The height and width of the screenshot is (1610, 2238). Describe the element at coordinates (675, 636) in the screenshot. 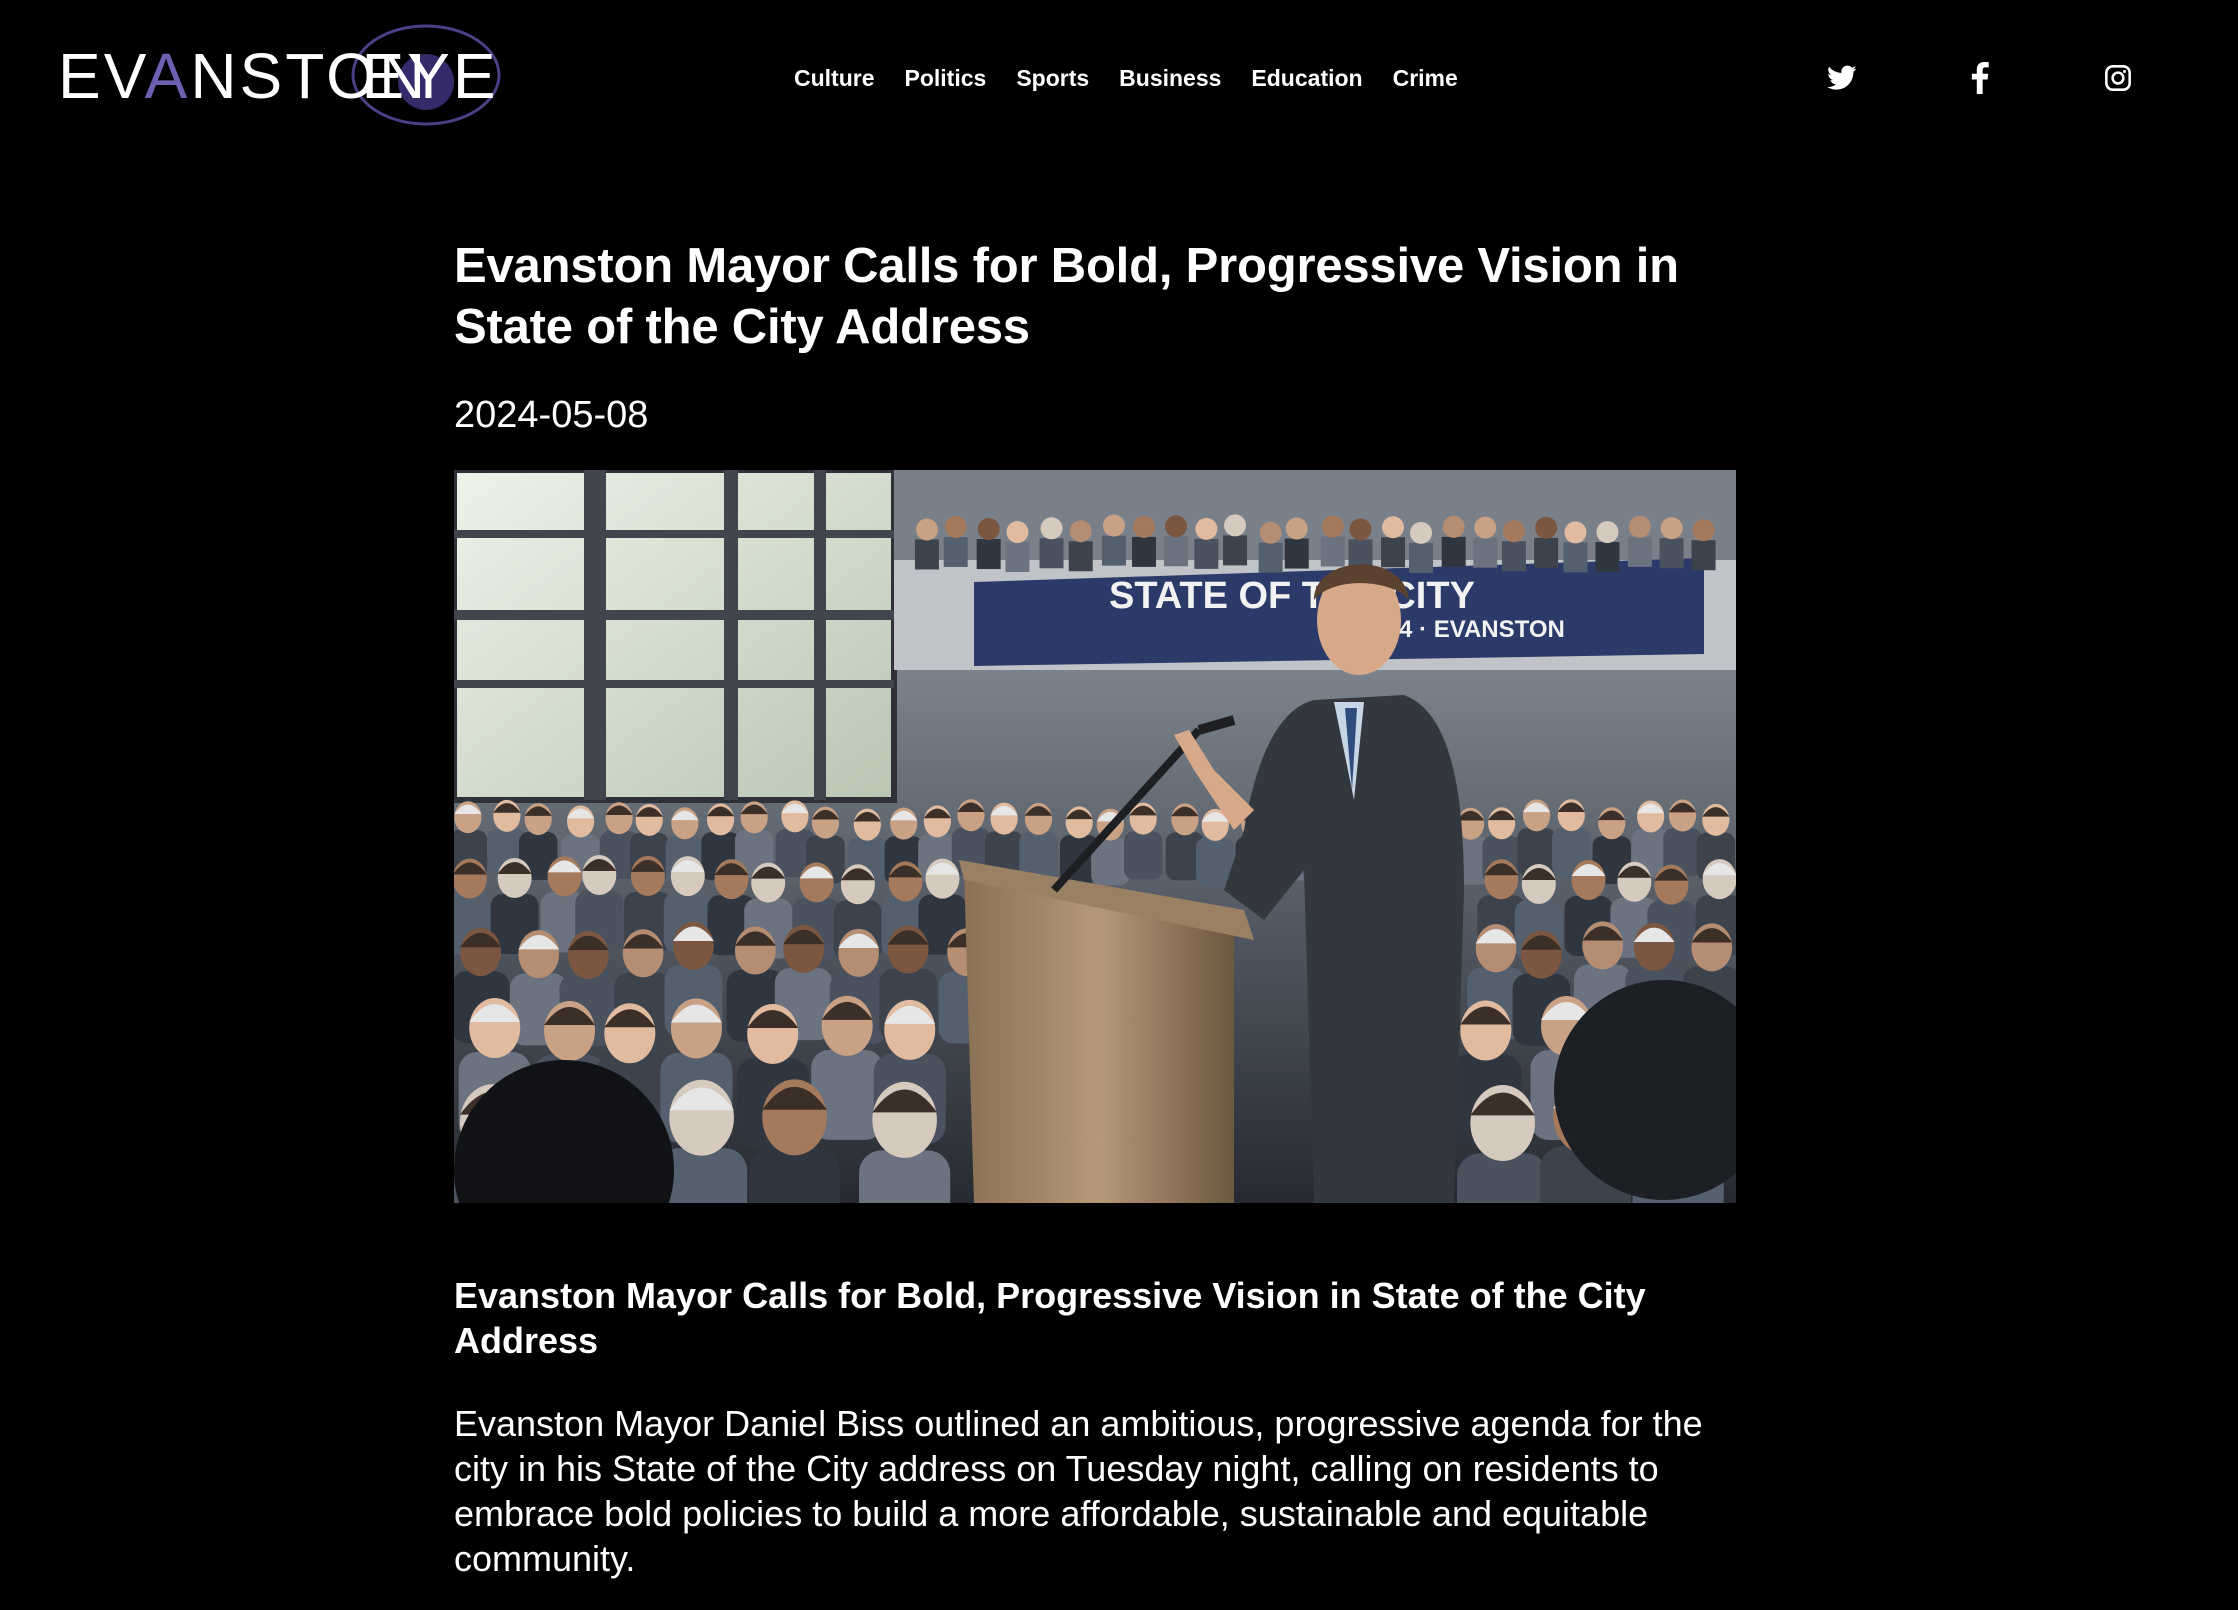

I see `hall-windows` at that location.